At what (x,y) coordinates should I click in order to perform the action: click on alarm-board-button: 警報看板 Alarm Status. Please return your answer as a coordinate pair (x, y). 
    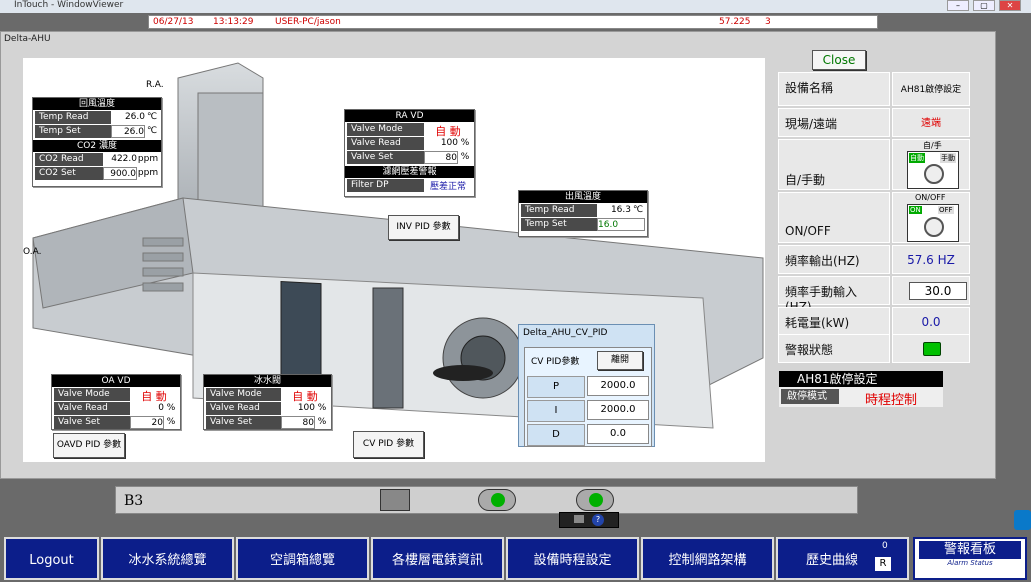
    Looking at the image, I should click on (970, 558).